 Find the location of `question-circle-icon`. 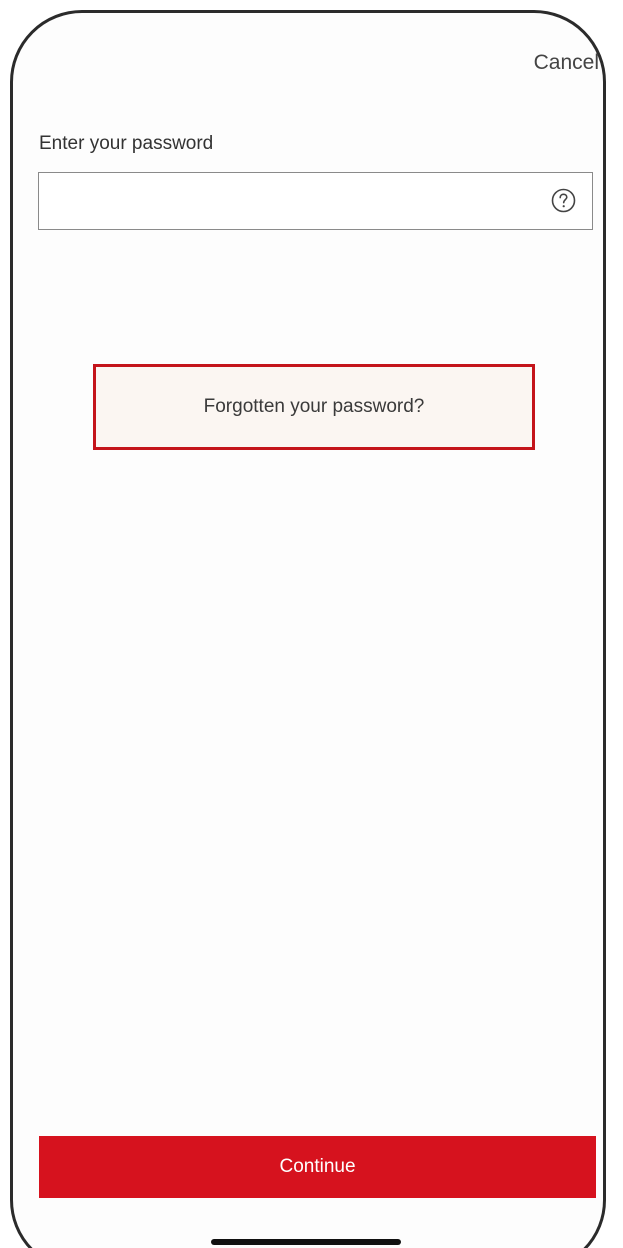

question-circle-icon is located at coordinates (563, 200).